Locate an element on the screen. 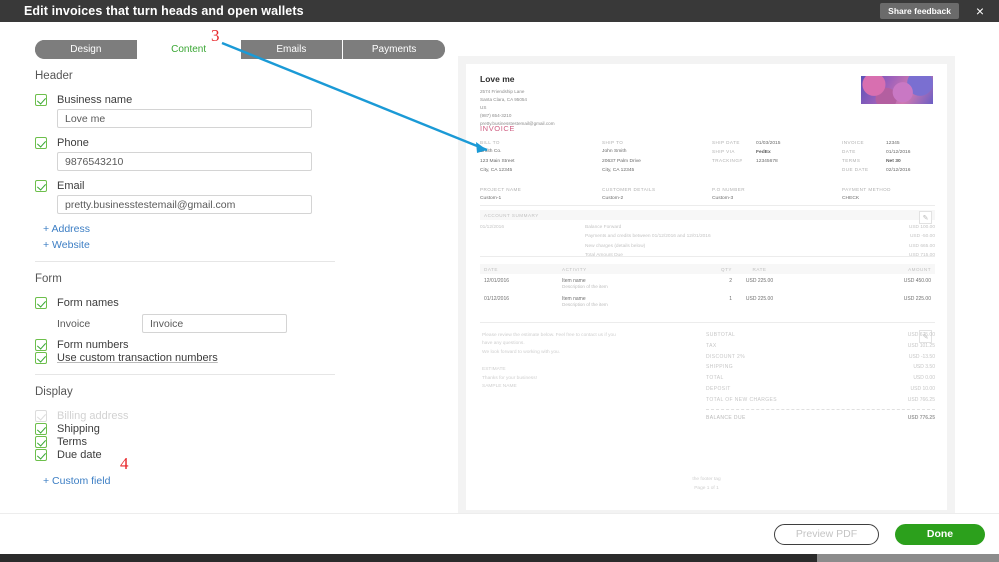 This screenshot has width=999, height=562. display-row-due-date: Due date is located at coordinates (185, 455).